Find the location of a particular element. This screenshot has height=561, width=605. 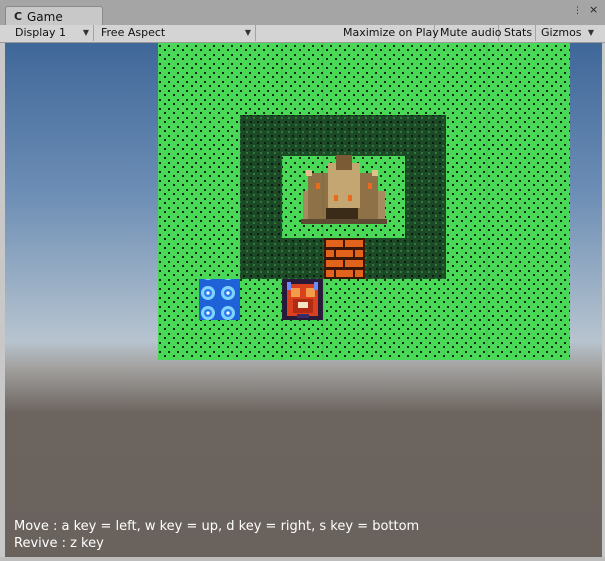

revive-instruction: Revive : z key is located at coordinates (59, 543).